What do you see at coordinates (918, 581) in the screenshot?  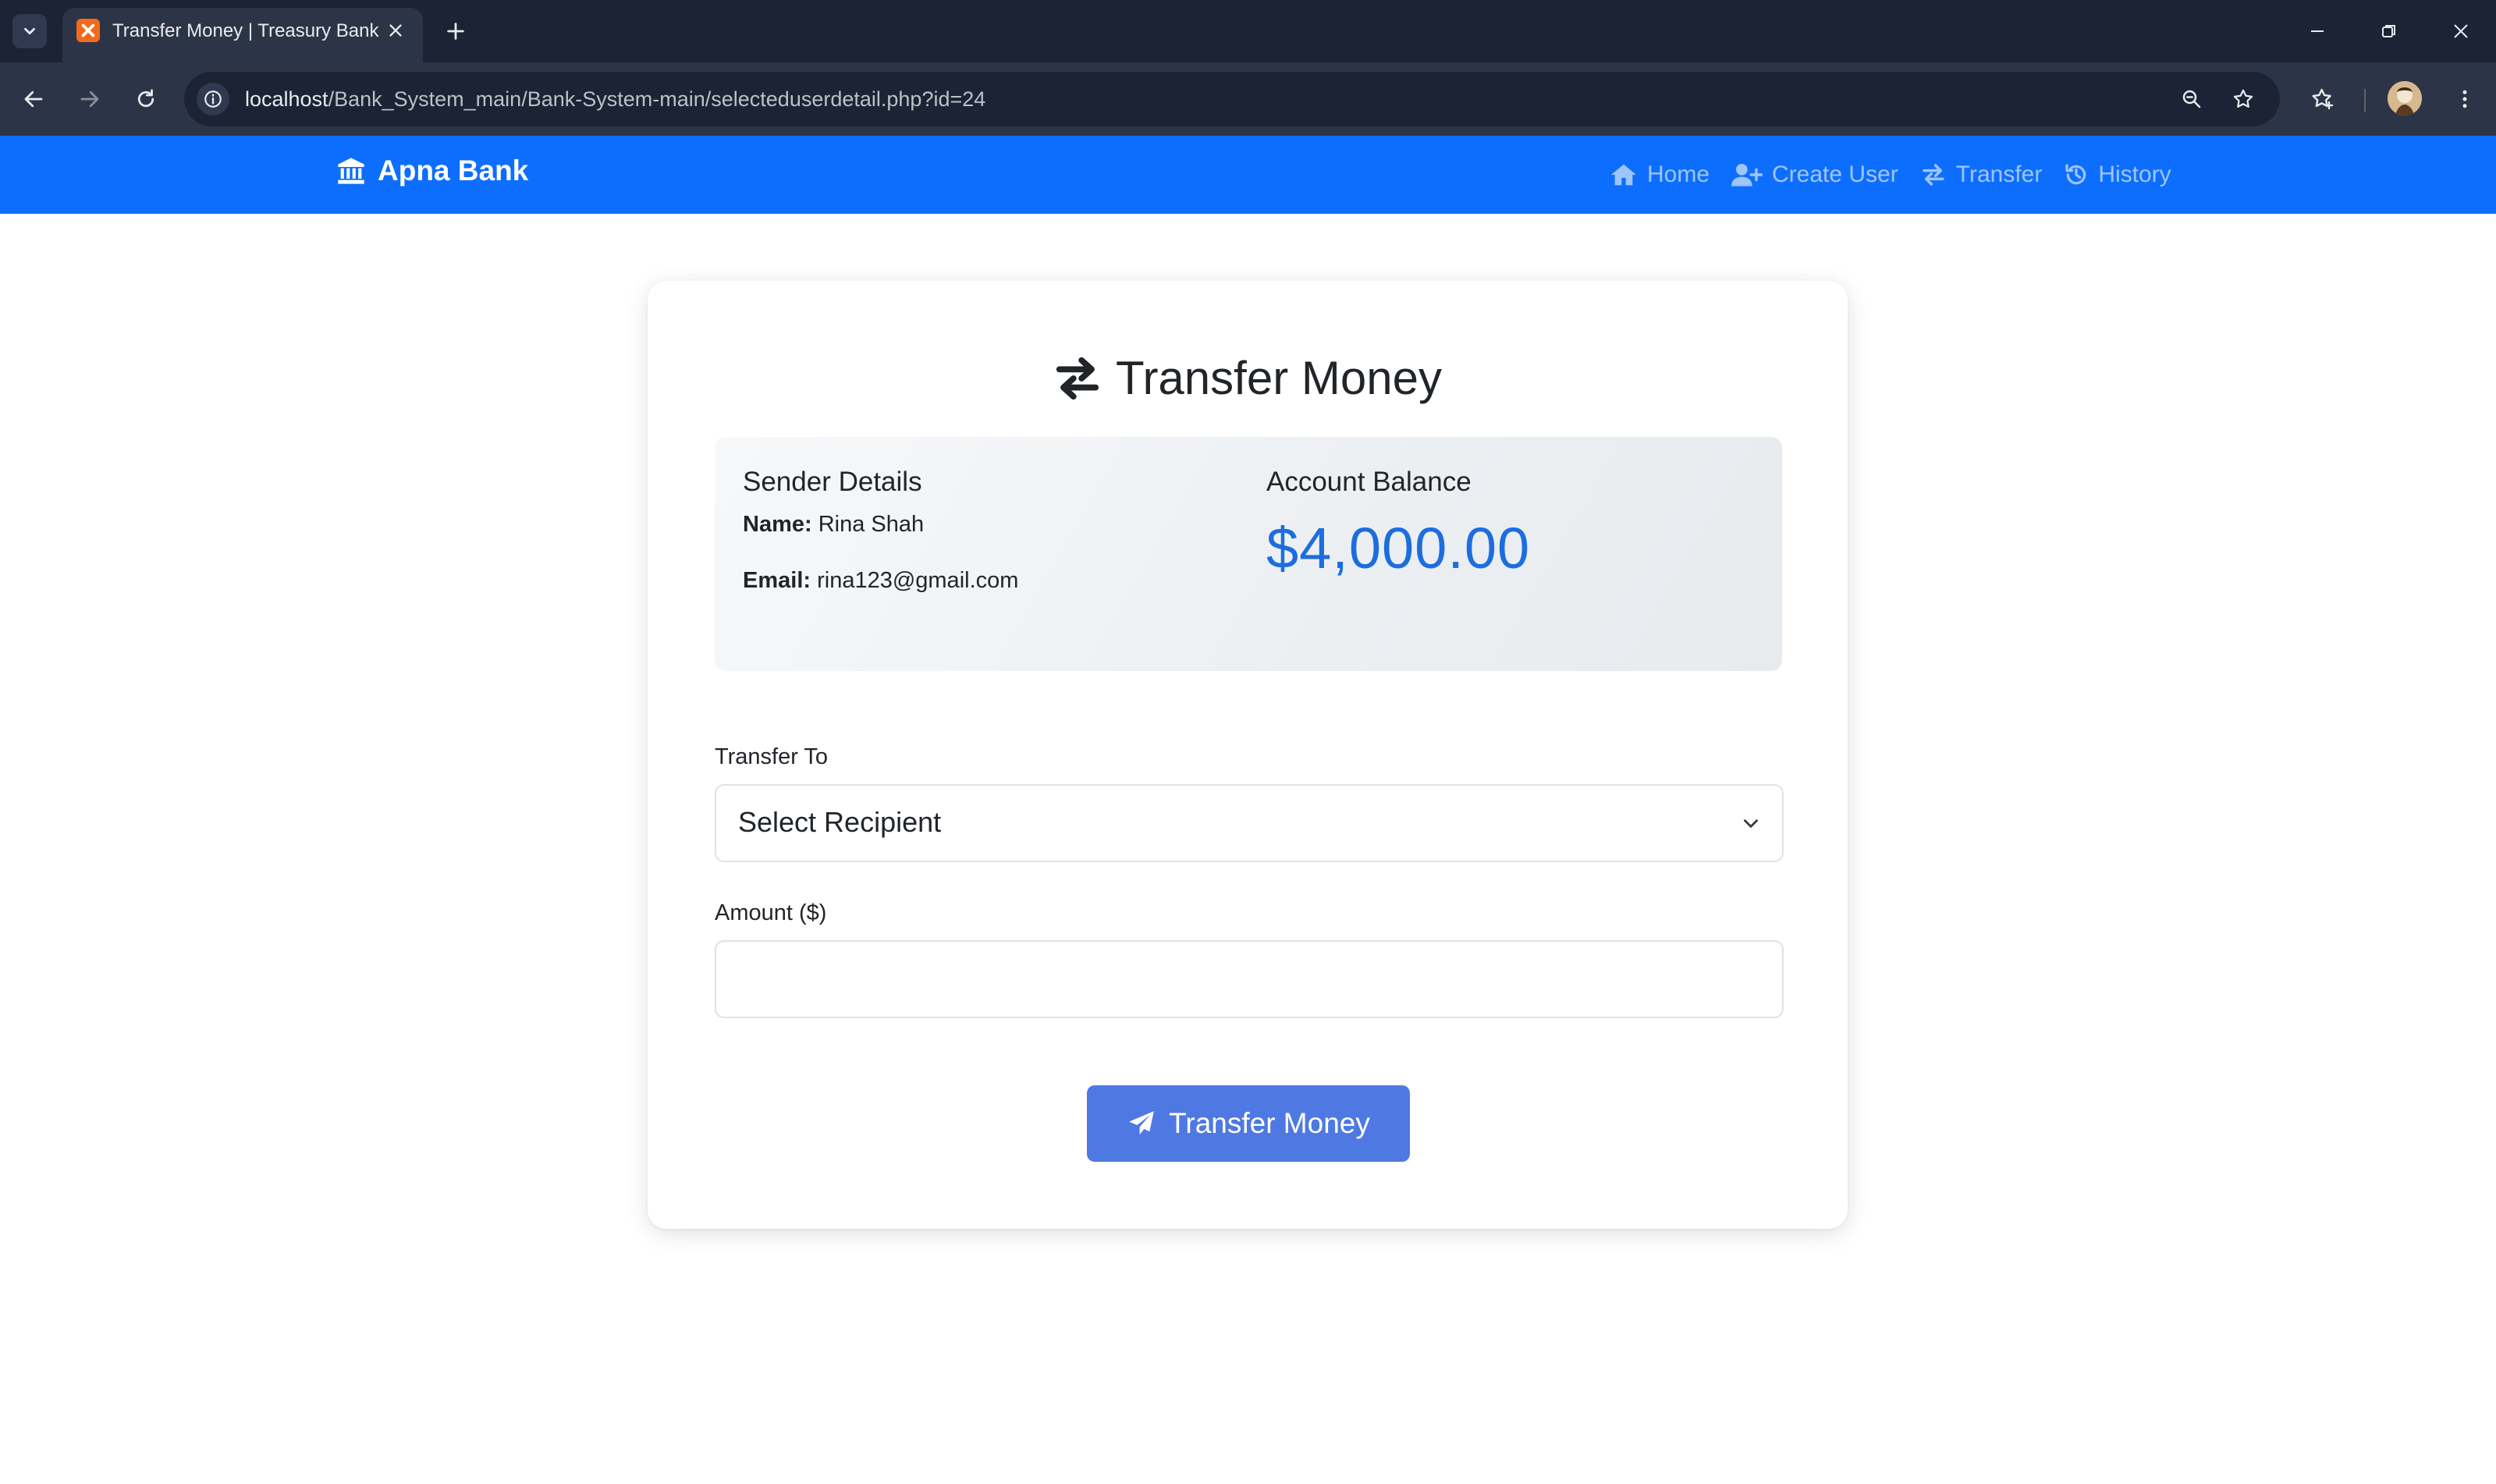 I see `sender-email-value: rina123@gmail.com` at bounding box center [918, 581].